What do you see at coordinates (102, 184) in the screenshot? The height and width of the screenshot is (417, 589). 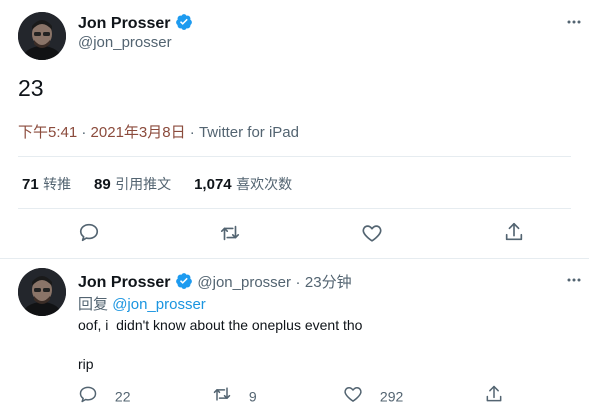 I see `quotes-count: 89` at bounding box center [102, 184].